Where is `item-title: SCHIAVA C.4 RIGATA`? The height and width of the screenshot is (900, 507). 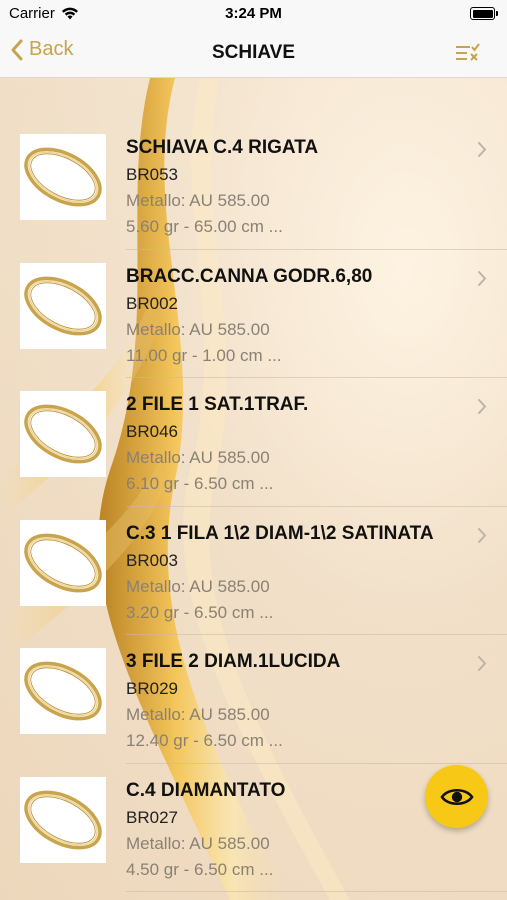 item-title: SCHIAVA C.4 RIGATA is located at coordinates (222, 147).